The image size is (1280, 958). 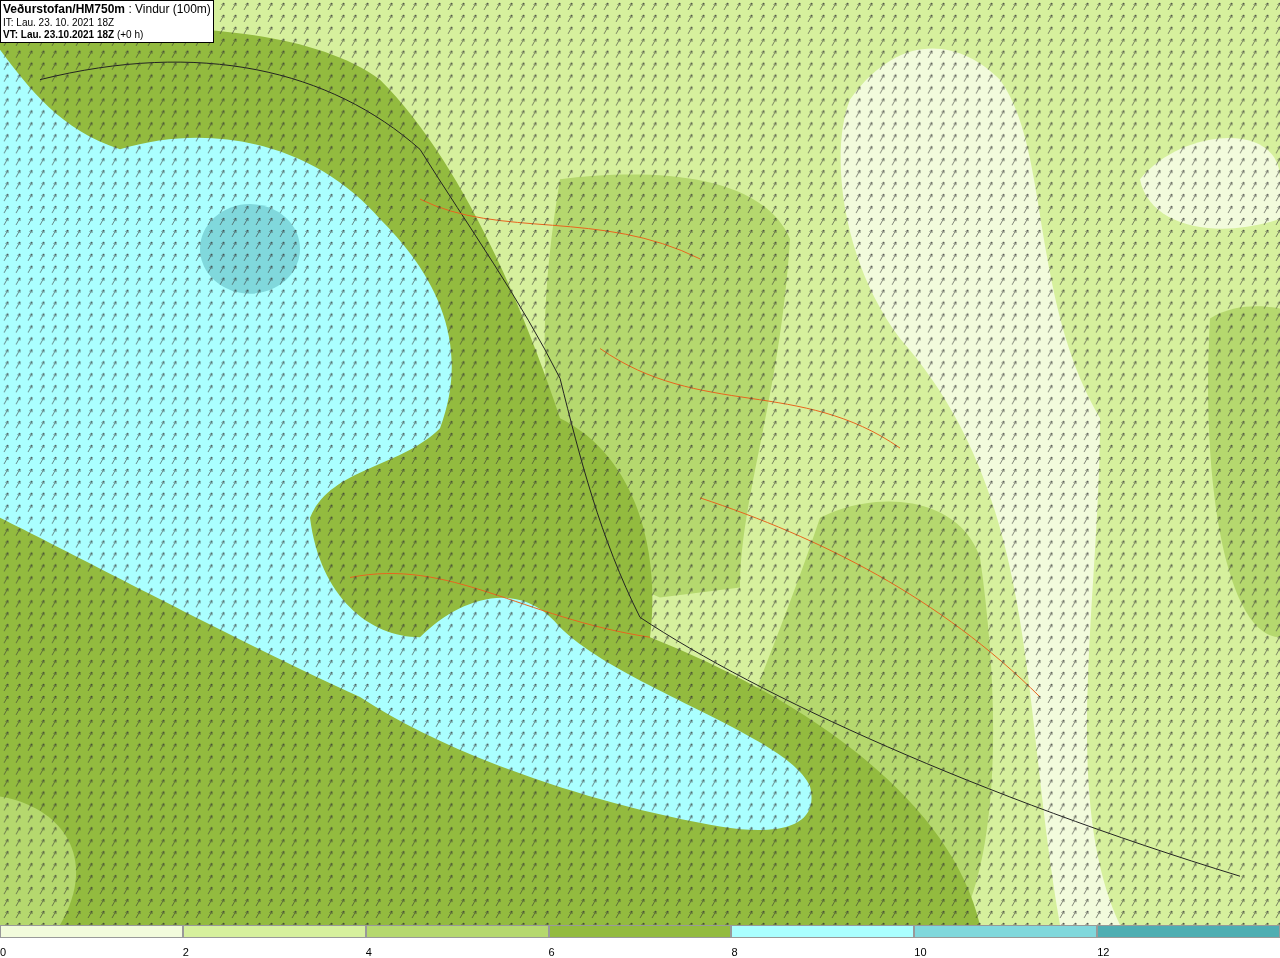 What do you see at coordinates (368, 951) in the screenshot?
I see `legend-label: 4` at bounding box center [368, 951].